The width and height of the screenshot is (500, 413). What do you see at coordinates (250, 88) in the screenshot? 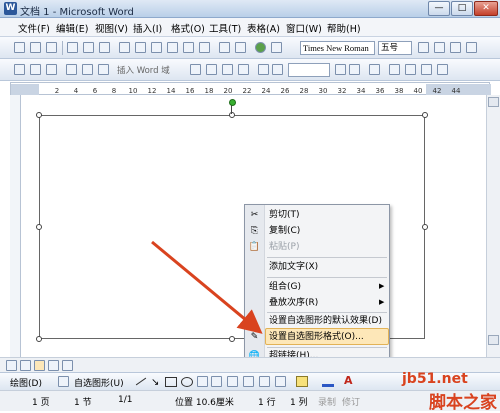
I see `horizontal-ruler: 2 4 6 8 10 12 14 16 18 20 22 24 26 28 30 32 34 36 38 40 42 44` at bounding box center [250, 88].